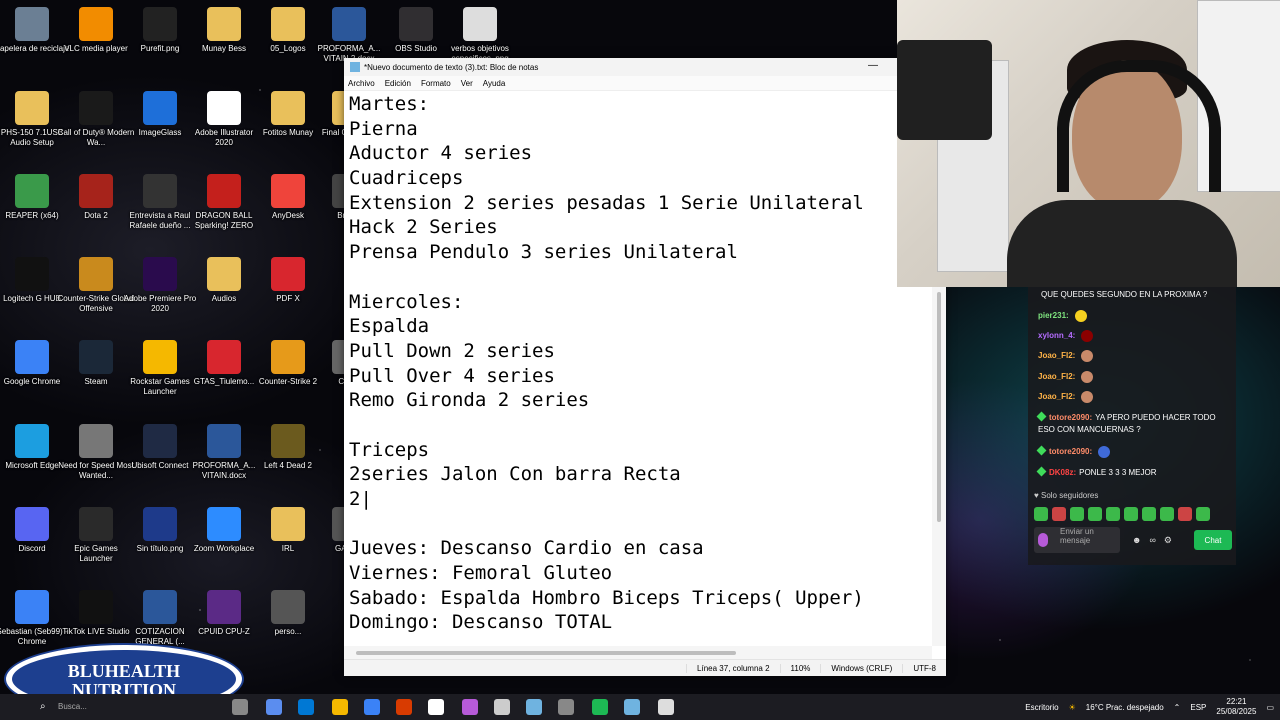 The image size is (1280, 720). What do you see at coordinates (467, 83) in the screenshot?
I see `menu-item: Ver` at bounding box center [467, 83].